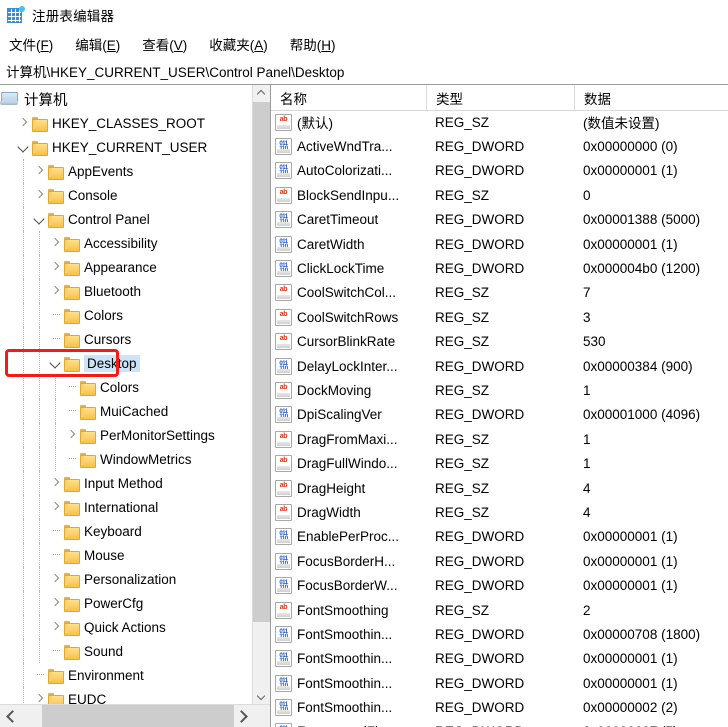 The width and height of the screenshot is (728, 727). I want to click on tree-item: Sound, so click(126, 651).